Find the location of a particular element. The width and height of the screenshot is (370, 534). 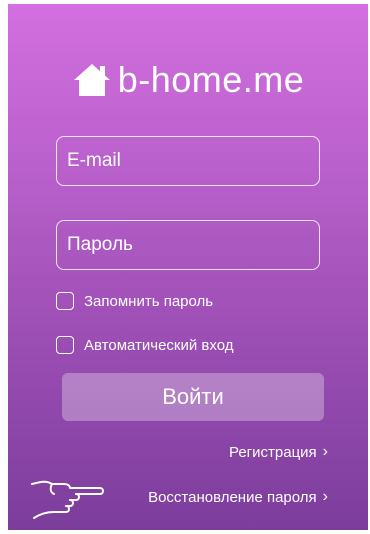

register-link-label: Регистрация is located at coordinates (272, 452).